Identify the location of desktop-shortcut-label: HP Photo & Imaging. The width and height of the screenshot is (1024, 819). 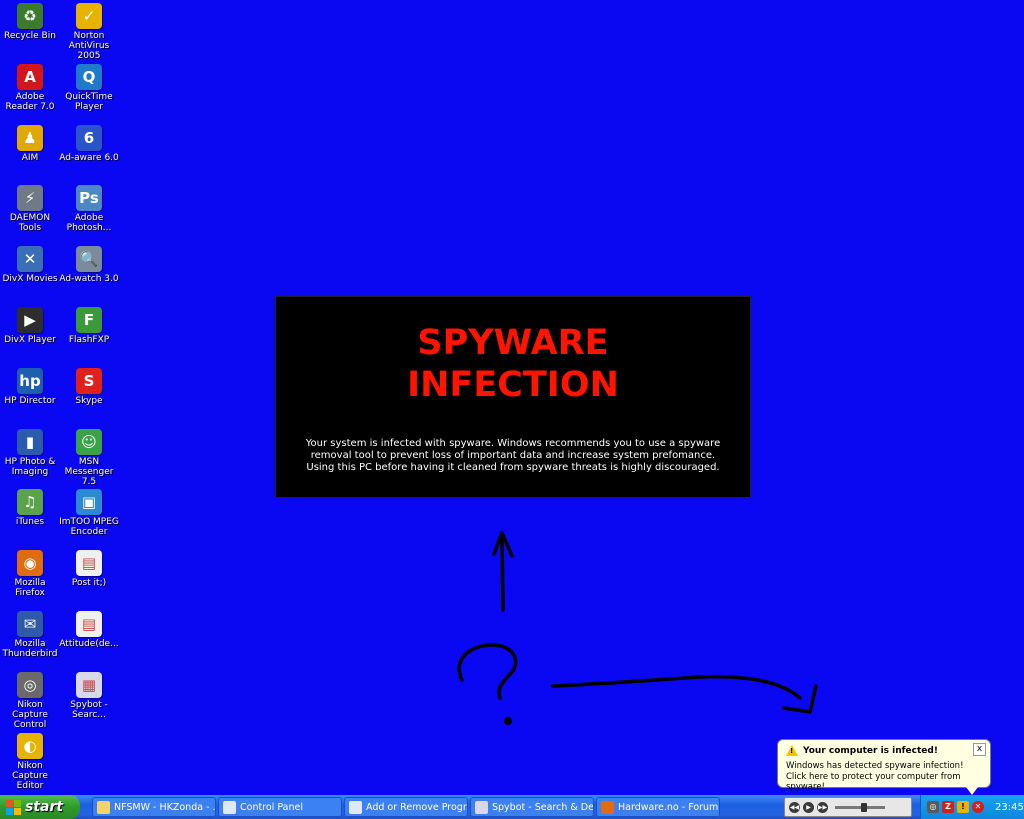
(30, 466).